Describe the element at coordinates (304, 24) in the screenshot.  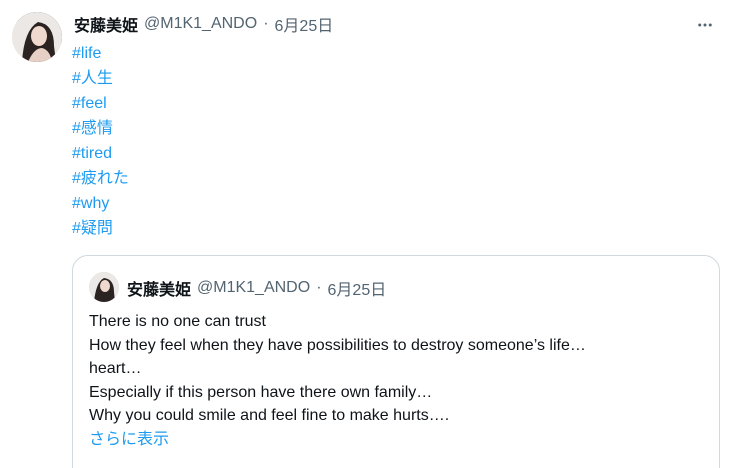
I see `tweet-date: 6月25日` at that location.